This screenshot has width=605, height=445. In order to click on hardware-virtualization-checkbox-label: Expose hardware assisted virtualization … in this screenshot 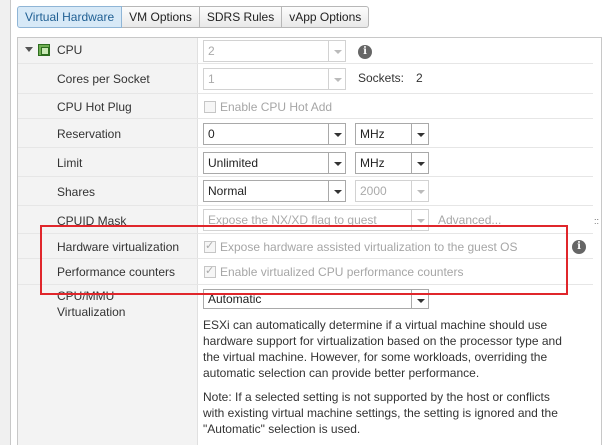, I will do `click(369, 247)`.